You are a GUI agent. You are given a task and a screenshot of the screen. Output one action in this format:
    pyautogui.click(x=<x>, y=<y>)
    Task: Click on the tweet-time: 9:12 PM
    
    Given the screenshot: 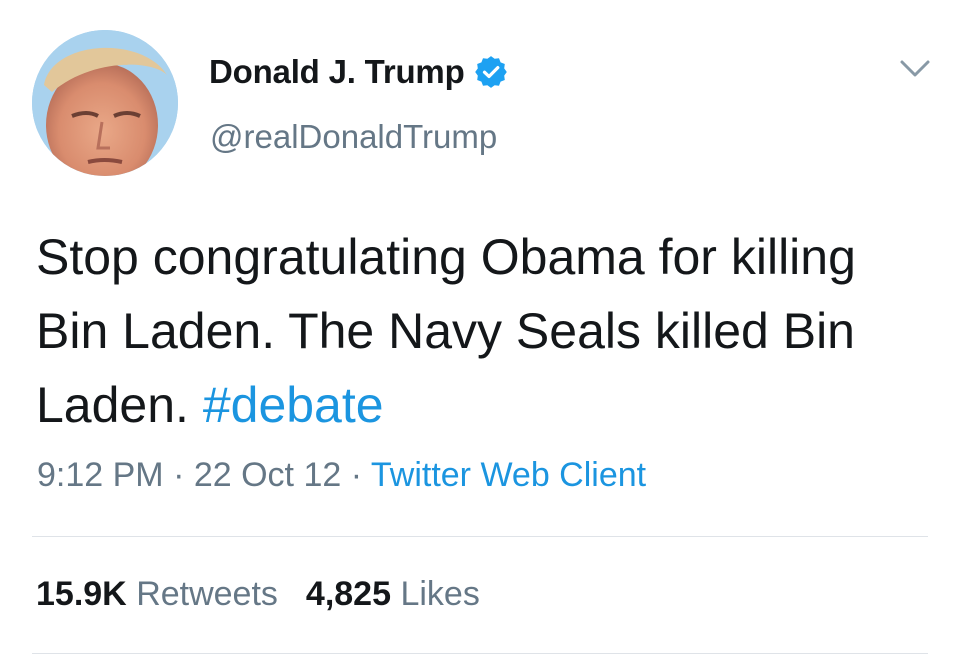 What is the action you would take?
    pyautogui.click(x=100, y=475)
    